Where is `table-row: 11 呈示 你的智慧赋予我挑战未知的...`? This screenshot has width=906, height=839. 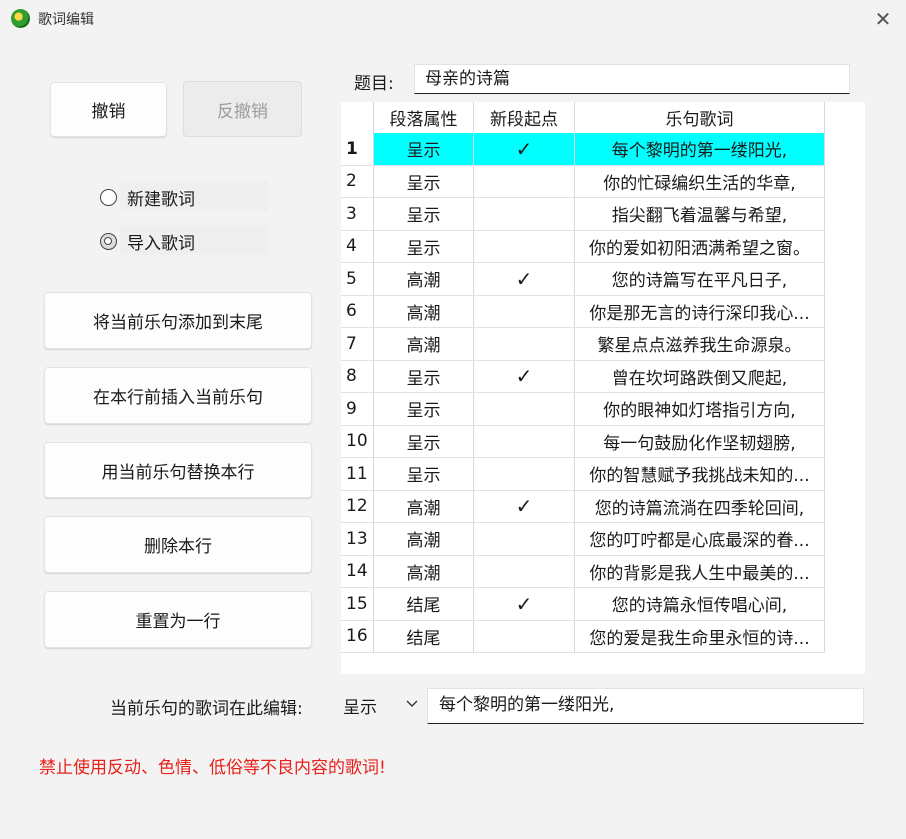
table-row: 11 呈示 你的智慧赋予我挑战未知的... is located at coordinates (583, 474).